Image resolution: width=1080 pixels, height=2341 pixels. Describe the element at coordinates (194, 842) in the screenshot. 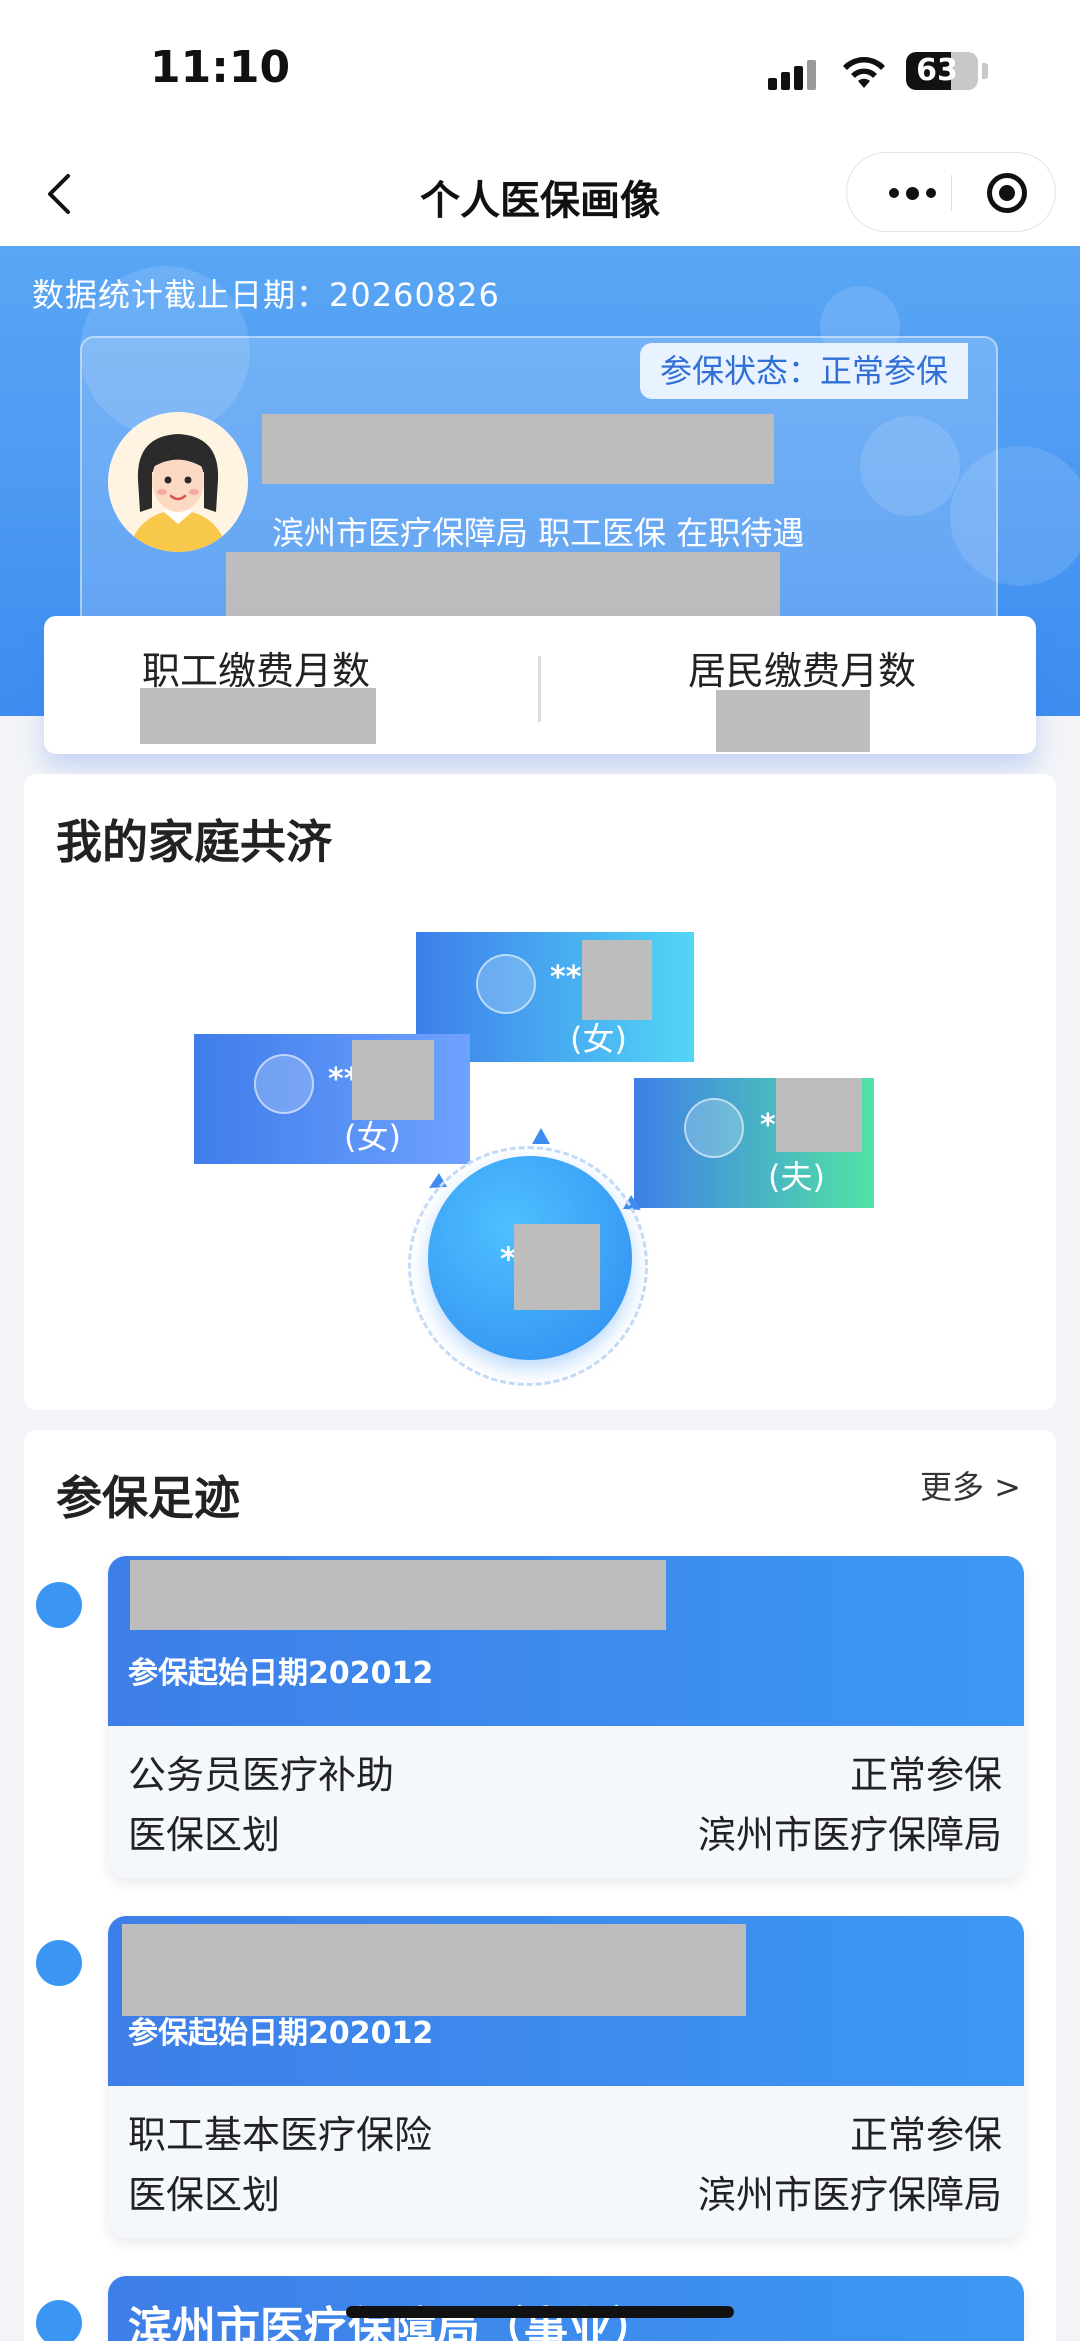

I see `family-title: 我的家庭共济` at that location.